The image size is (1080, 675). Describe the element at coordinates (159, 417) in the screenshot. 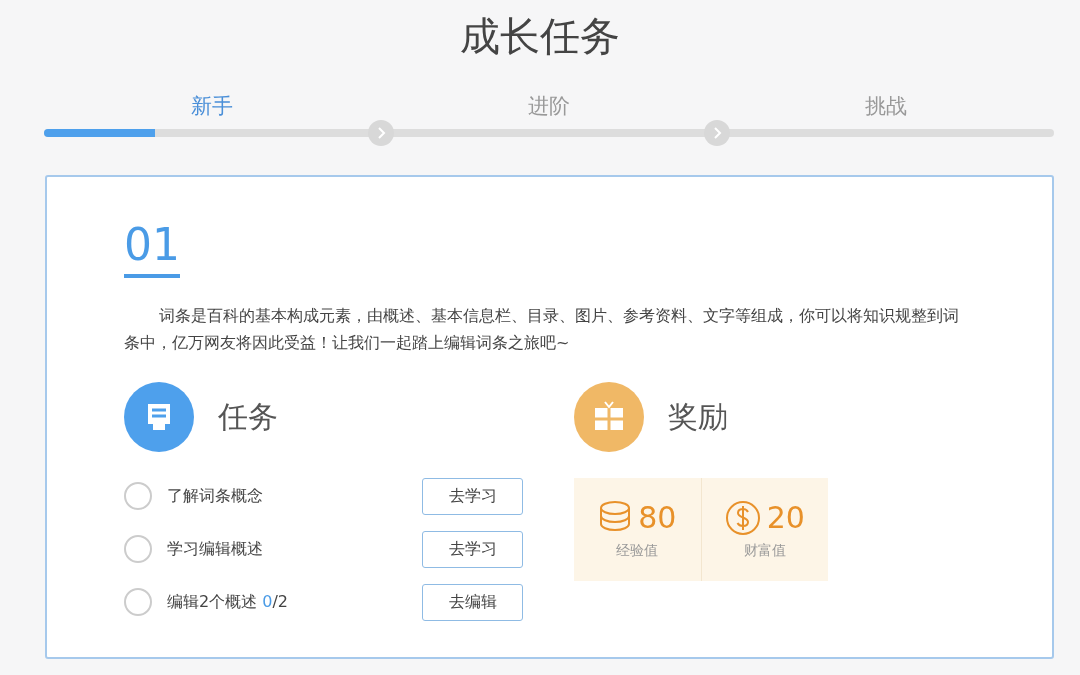

I see `document-icon` at that location.